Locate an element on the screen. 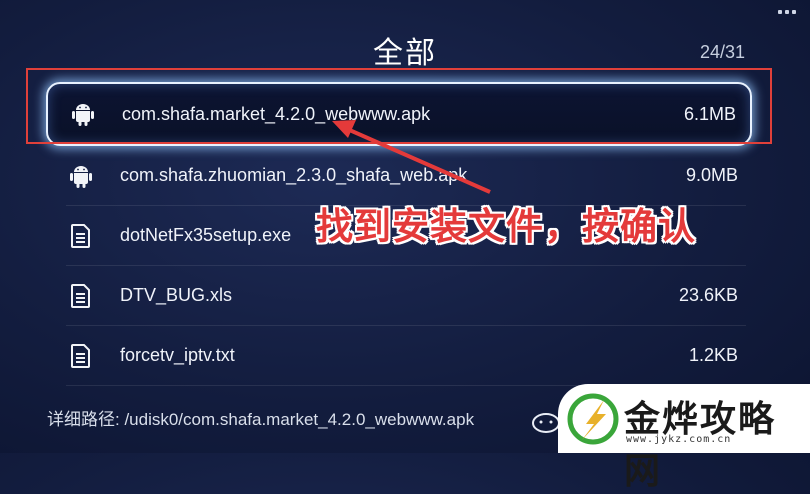 Image resolution: width=810 pixels, height=494 pixels. watermark: 金烨攻略网 www.jykz.com.cn is located at coordinates (684, 437).